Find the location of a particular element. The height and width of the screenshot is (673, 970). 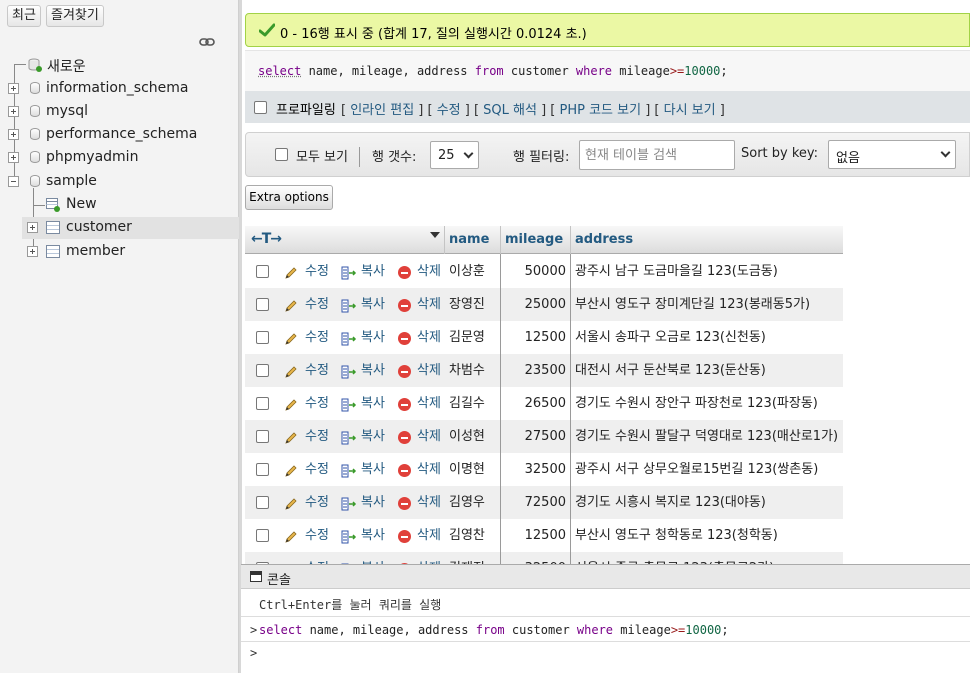

tree-item-customer: customer is located at coordinates (99, 227).